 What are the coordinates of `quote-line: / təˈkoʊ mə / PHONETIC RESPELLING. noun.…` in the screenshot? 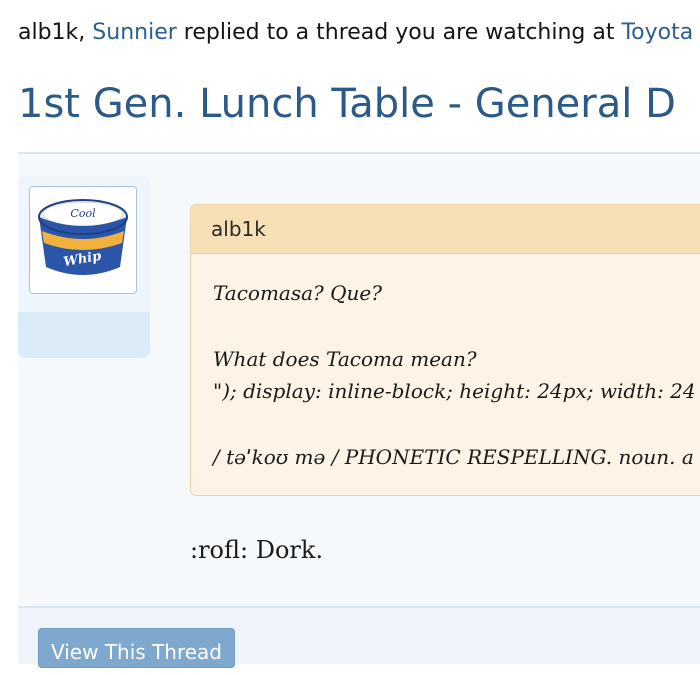 It's located at (453, 457).